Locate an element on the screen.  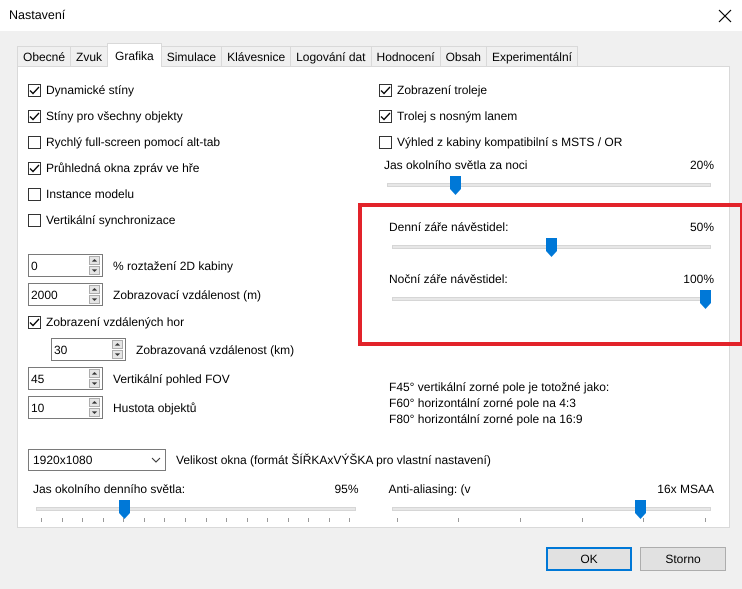
checkbox-label: Výhled z kabiny kompatibilní s MSTS / OR is located at coordinates (509, 142).